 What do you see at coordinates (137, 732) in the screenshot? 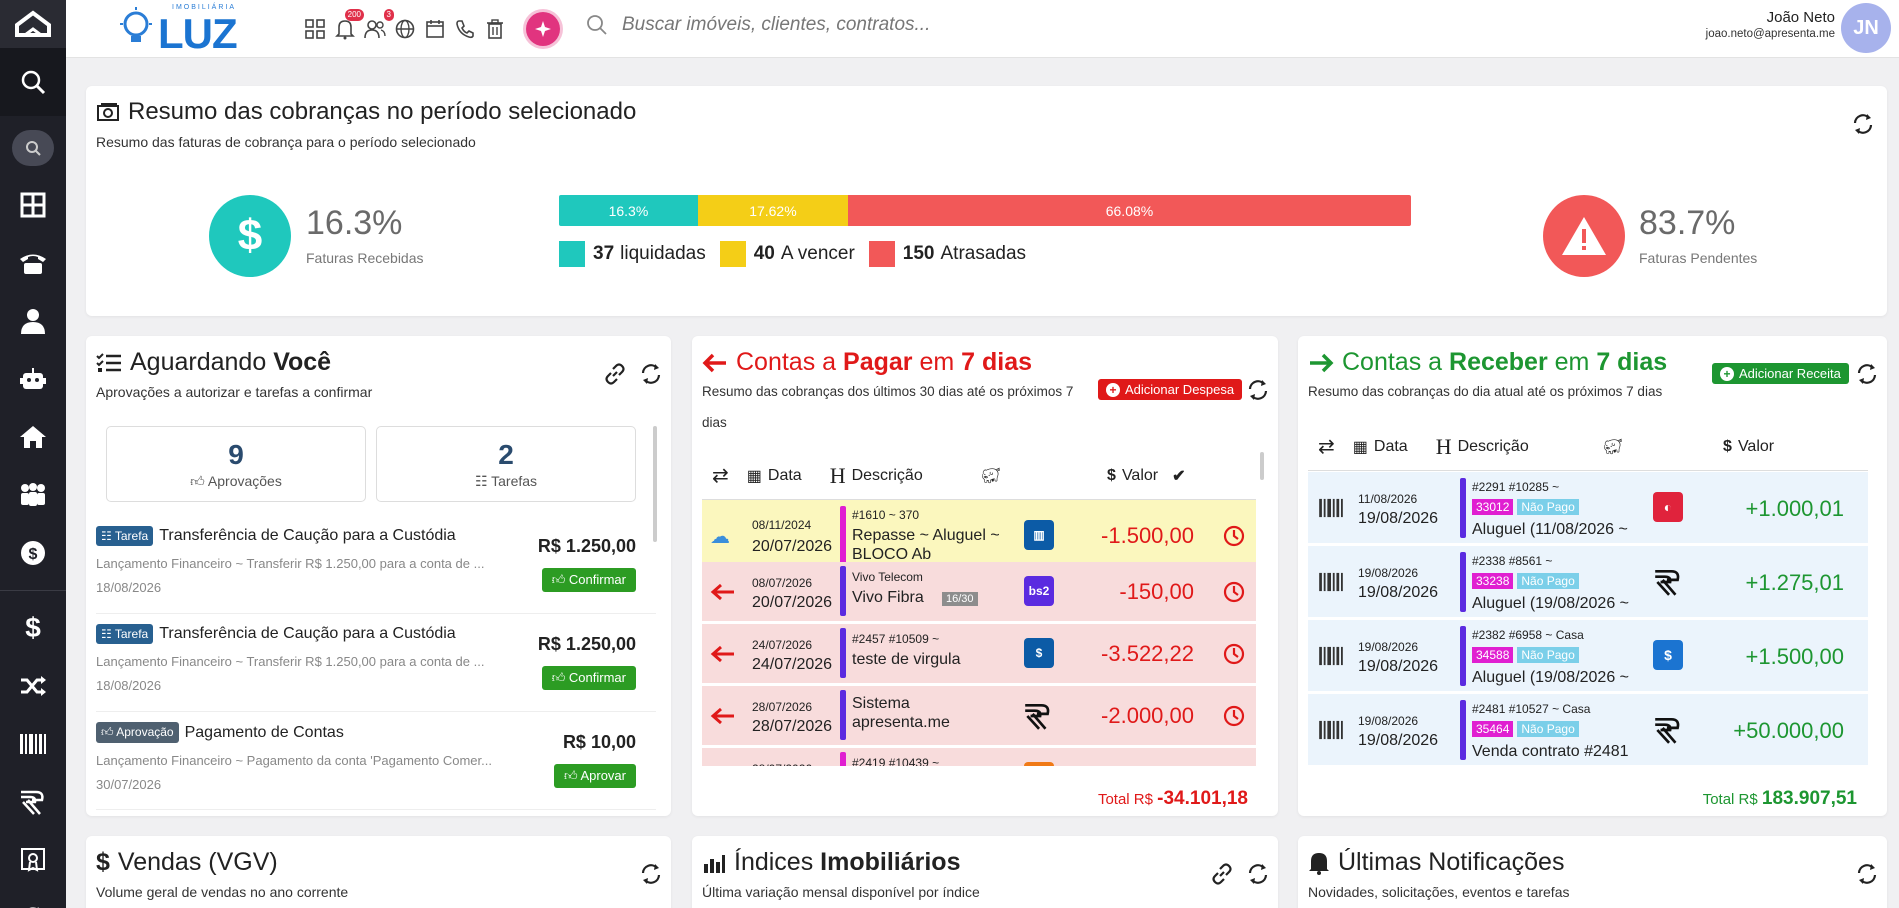
I see `task-tag: 👍︎ Aprovação` at bounding box center [137, 732].